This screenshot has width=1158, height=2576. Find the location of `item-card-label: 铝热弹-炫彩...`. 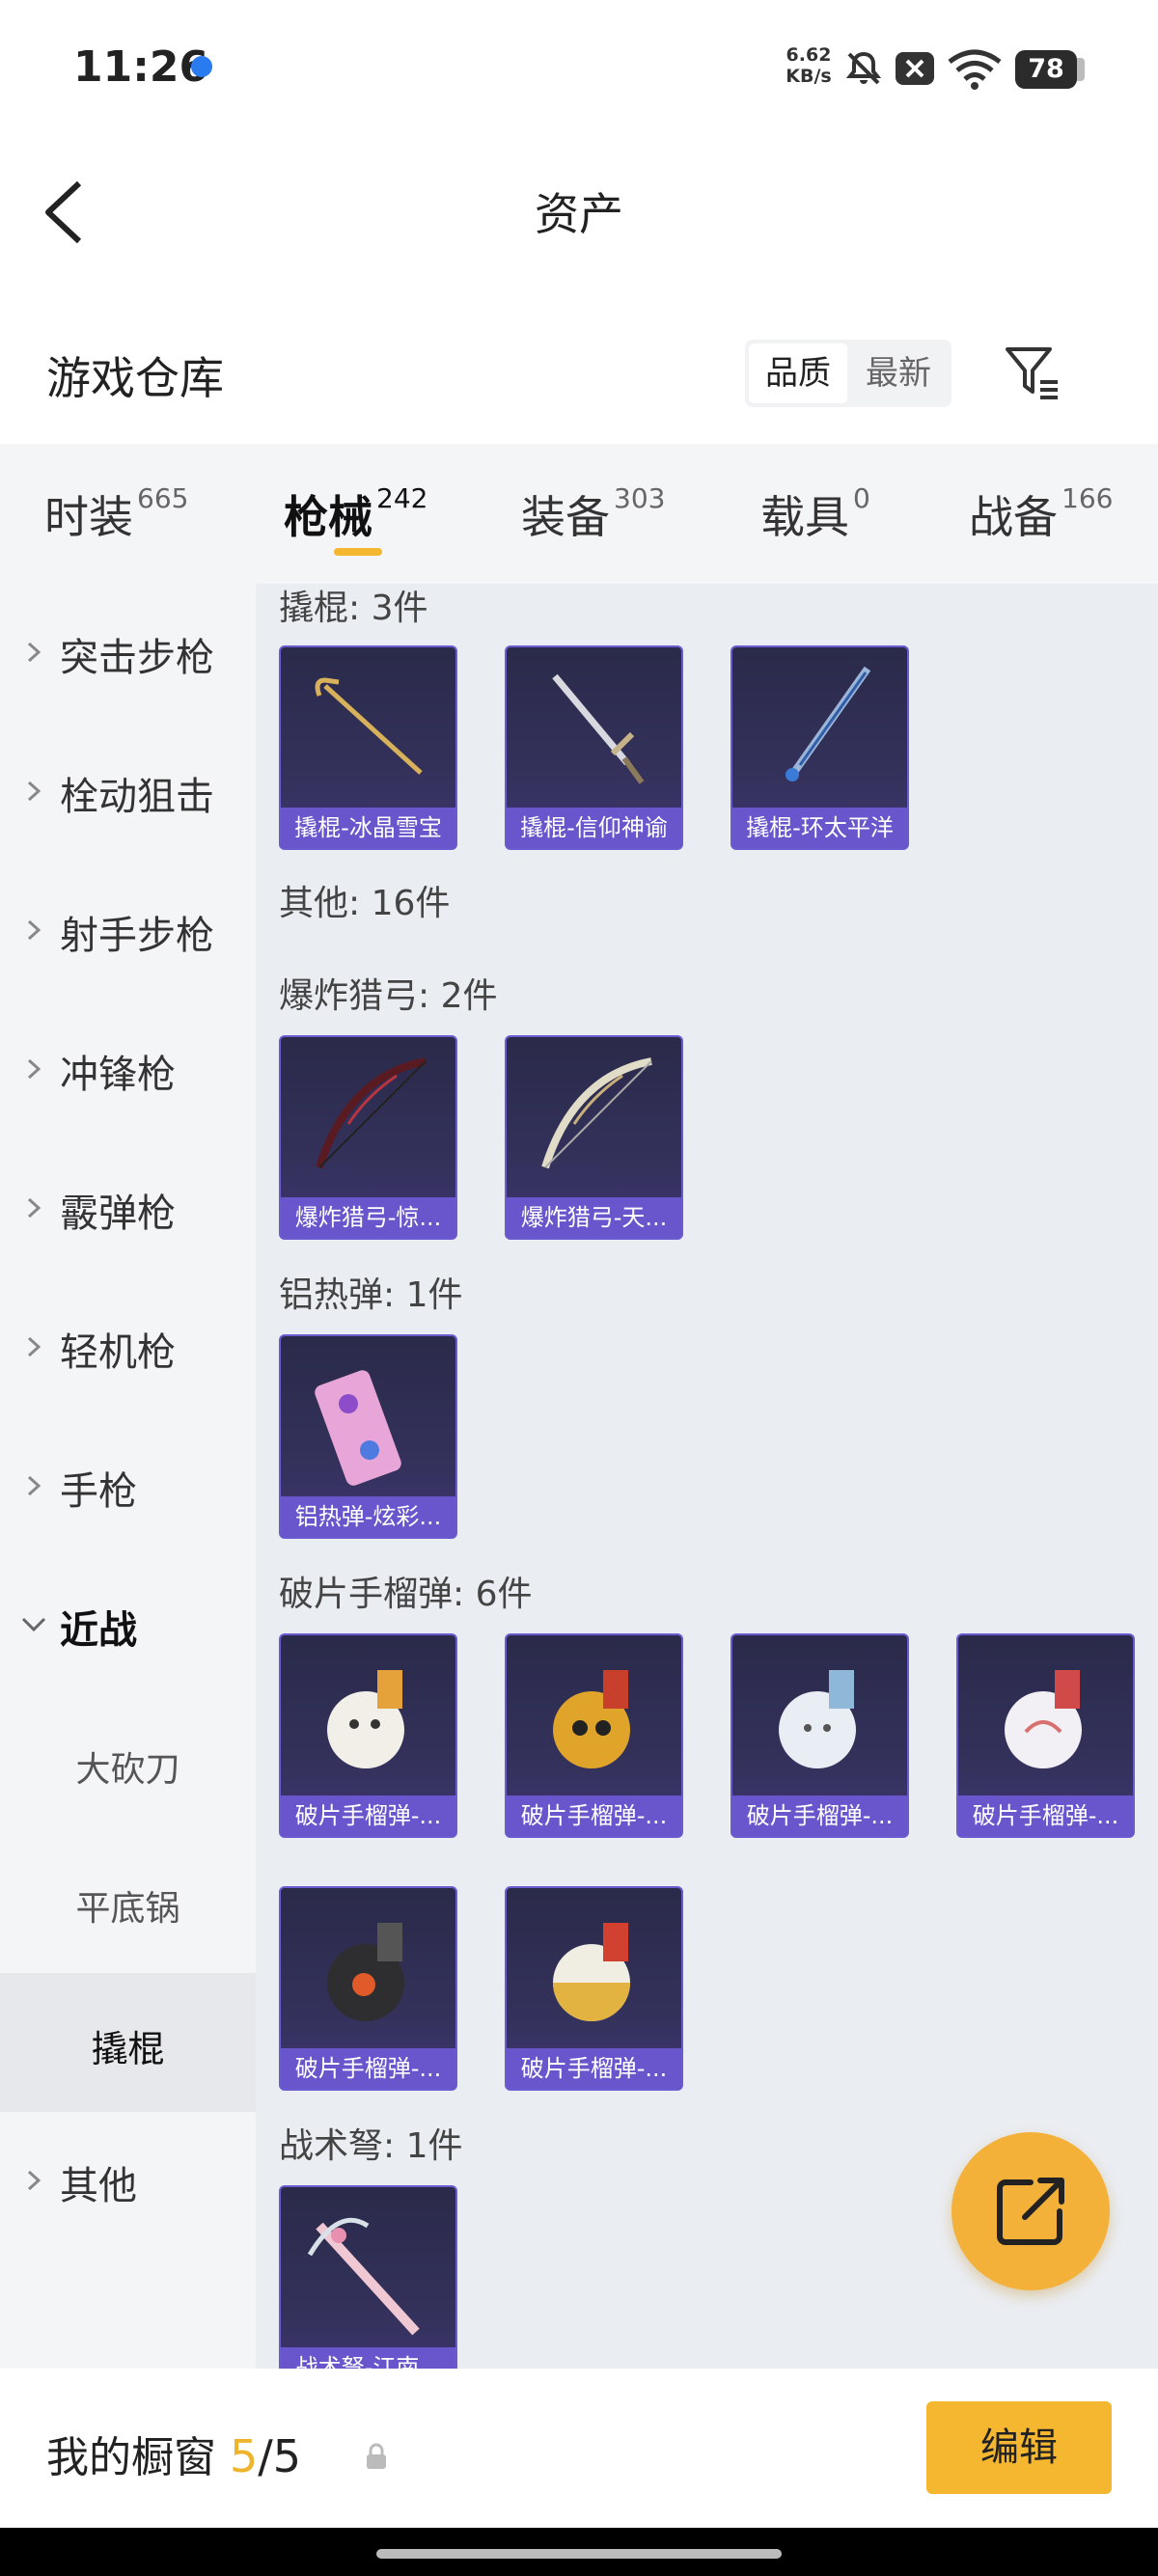

item-card-label: 铝热弹-炫彩... is located at coordinates (368, 1517).